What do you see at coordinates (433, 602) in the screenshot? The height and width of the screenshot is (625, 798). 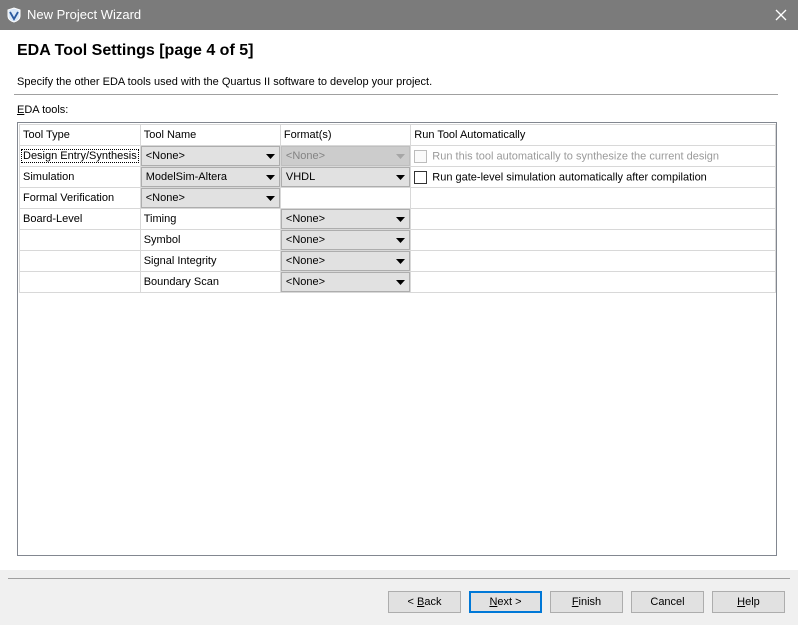 I see `back-button-post: ack` at bounding box center [433, 602].